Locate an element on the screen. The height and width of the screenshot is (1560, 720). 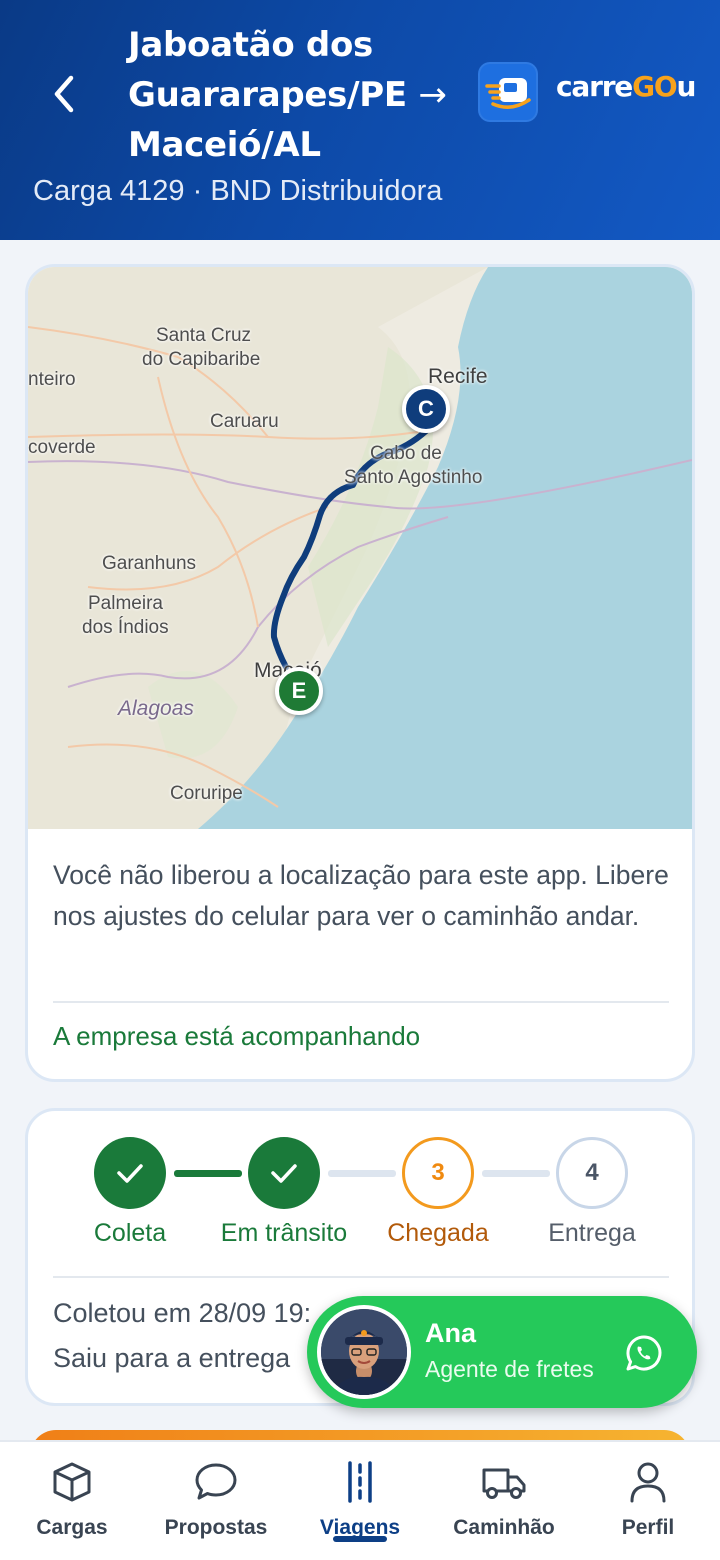
step-label-coleta: Coleta is located at coordinates (130, 1233).